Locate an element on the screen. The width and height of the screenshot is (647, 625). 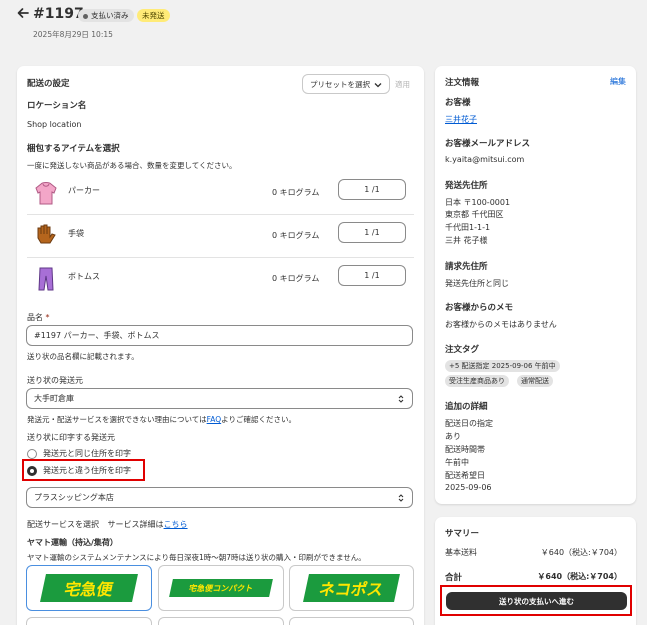
back-button is located at coordinates (24, 14).